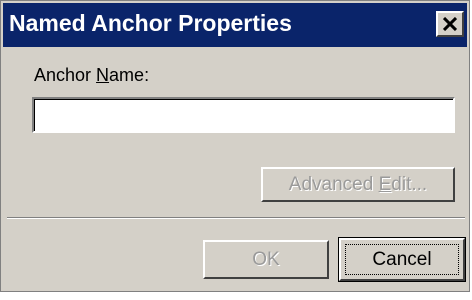 This screenshot has height=300, width=472. I want to click on anchor-name-label-suffix: ame:, so click(129, 75).